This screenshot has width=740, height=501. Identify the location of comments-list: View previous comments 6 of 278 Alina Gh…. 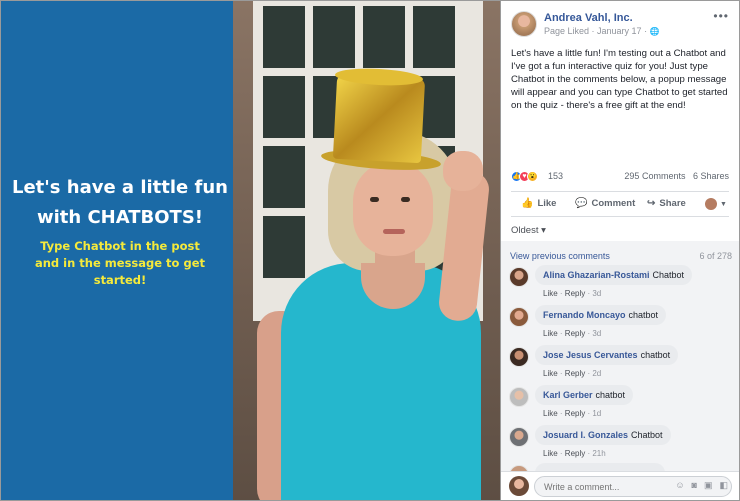
(620, 357).